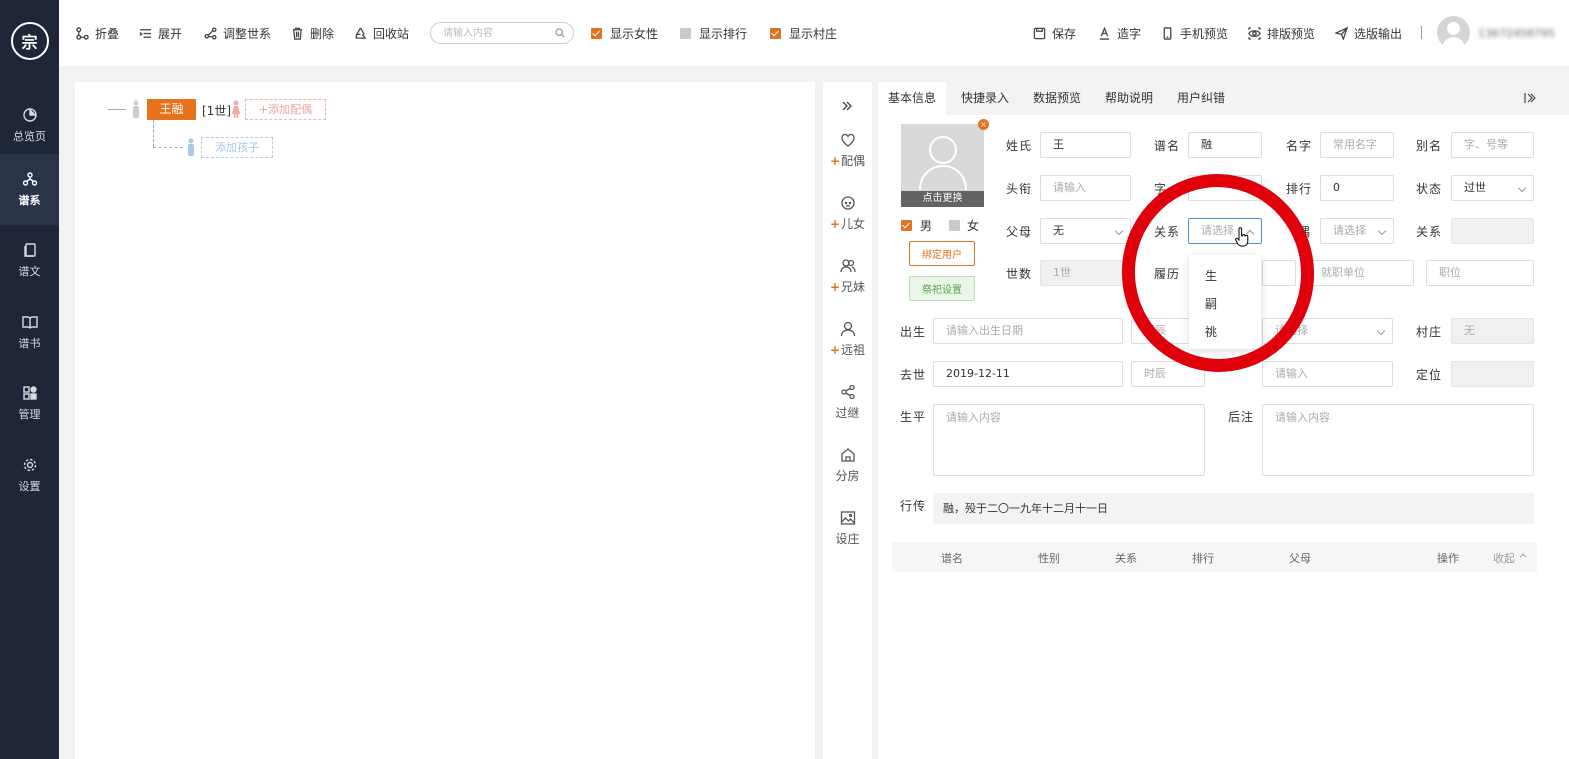 The image size is (1569, 759). What do you see at coordinates (954, 225) in the screenshot?
I see `female-checkbox` at bounding box center [954, 225].